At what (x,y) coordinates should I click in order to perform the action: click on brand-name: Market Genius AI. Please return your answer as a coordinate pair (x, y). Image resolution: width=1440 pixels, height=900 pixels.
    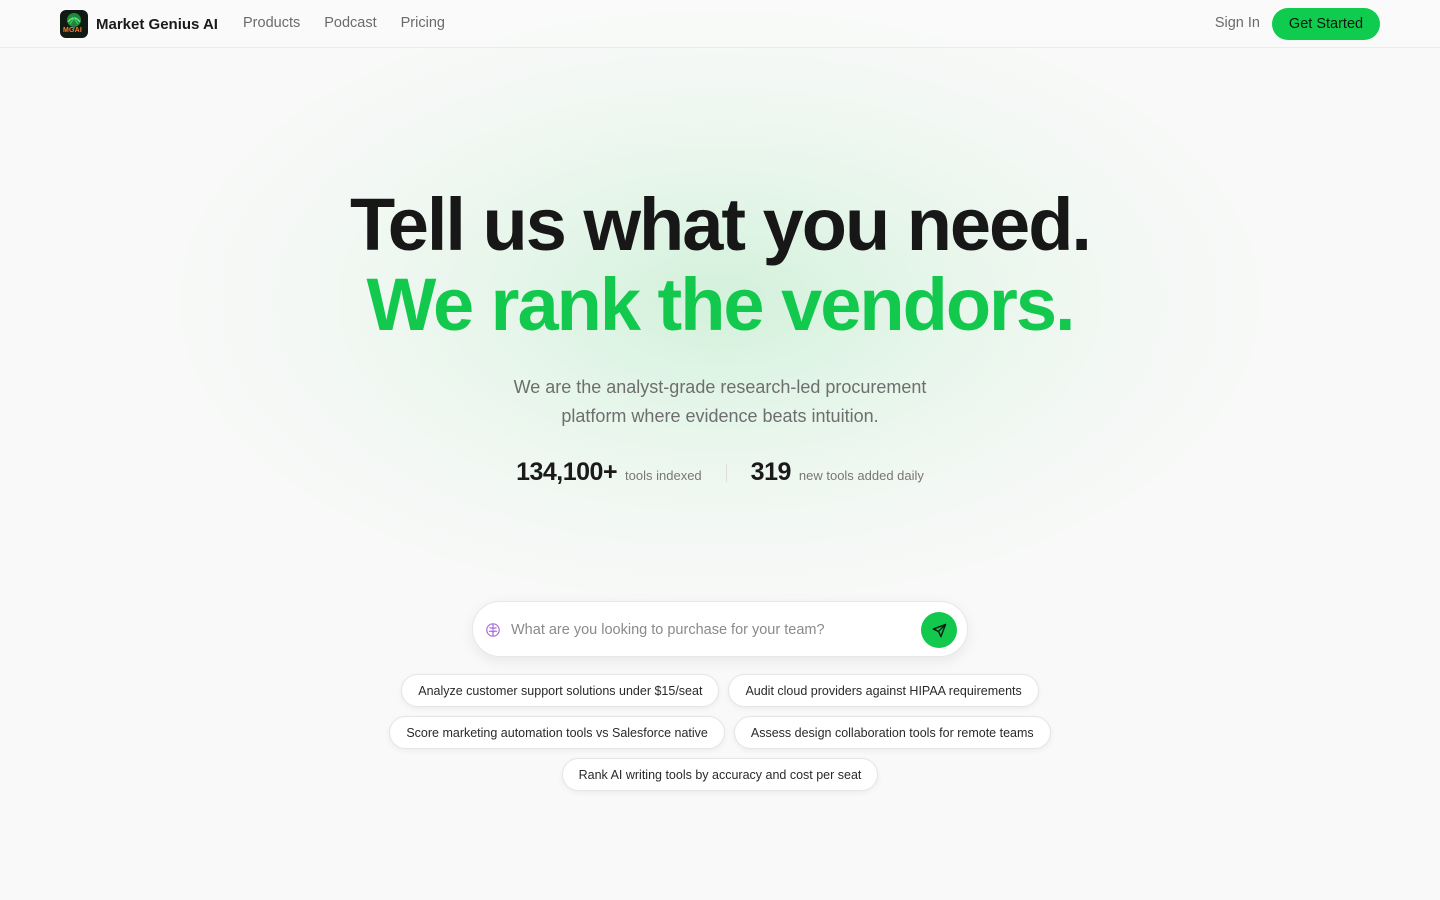
    Looking at the image, I should click on (157, 24).